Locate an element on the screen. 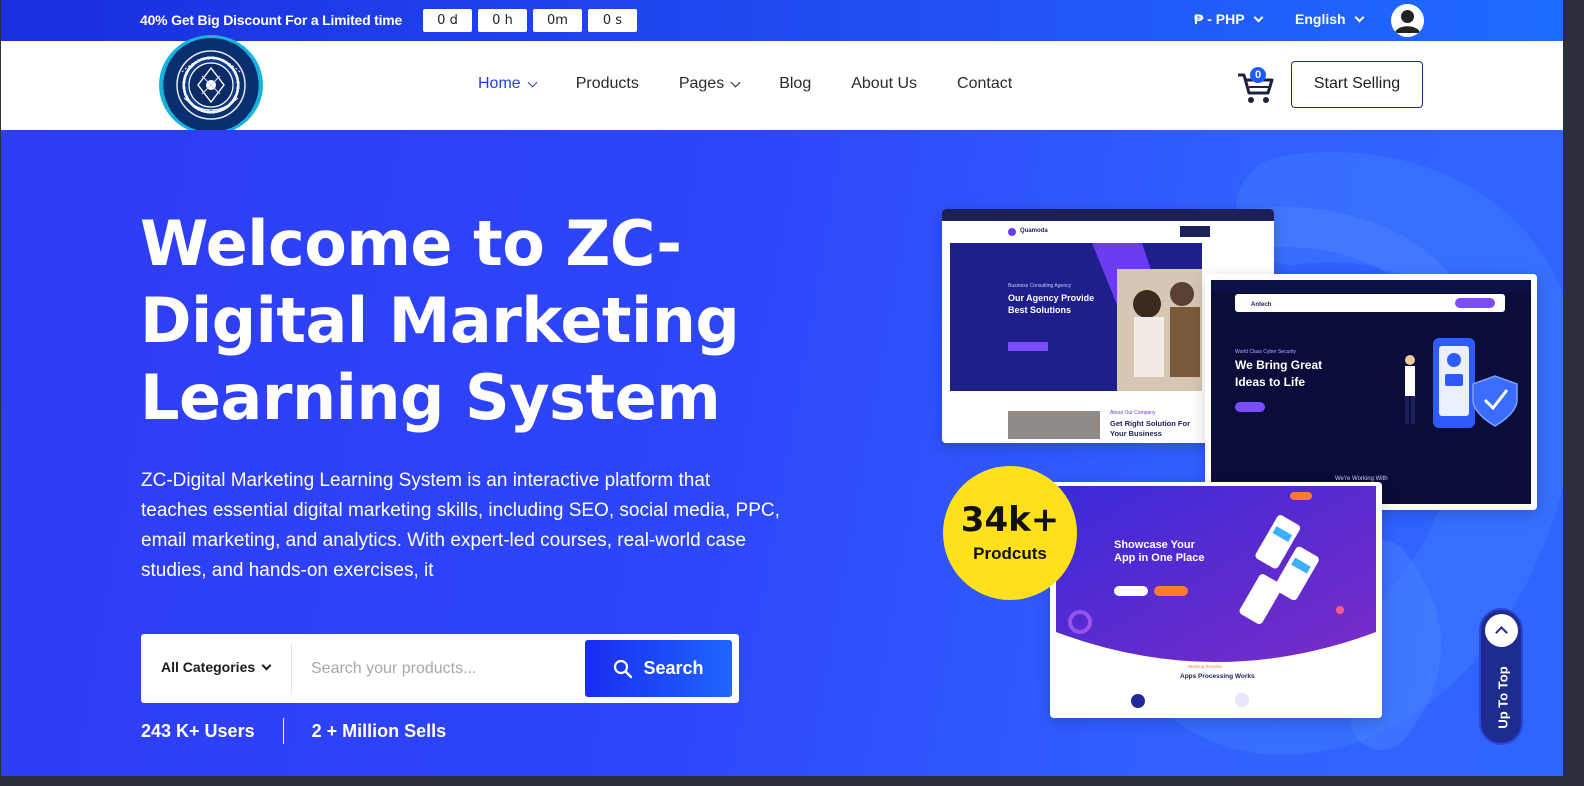 The image size is (1584, 786). products-count-number: 34k+ is located at coordinates (1010, 520).